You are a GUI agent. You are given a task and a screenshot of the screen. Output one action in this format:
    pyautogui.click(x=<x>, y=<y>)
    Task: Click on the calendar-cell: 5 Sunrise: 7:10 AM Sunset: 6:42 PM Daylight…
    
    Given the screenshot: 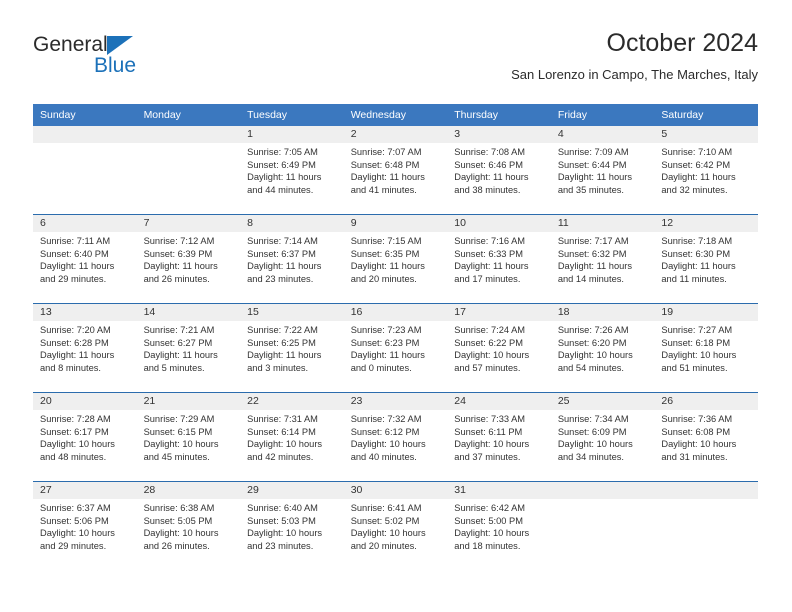 What is the action you would take?
    pyautogui.click(x=706, y=170)
    